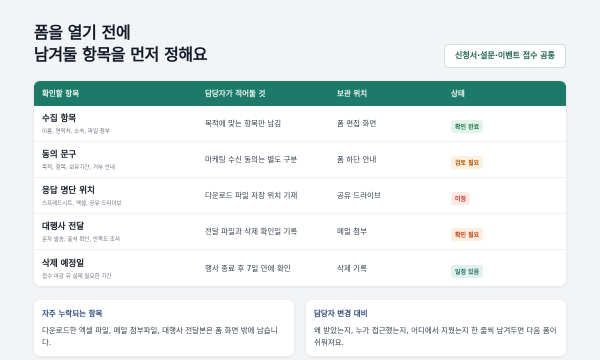 The height and width of the screenshot is (360, 600). I want to click on status-badge: 미정, so click(461, 198).